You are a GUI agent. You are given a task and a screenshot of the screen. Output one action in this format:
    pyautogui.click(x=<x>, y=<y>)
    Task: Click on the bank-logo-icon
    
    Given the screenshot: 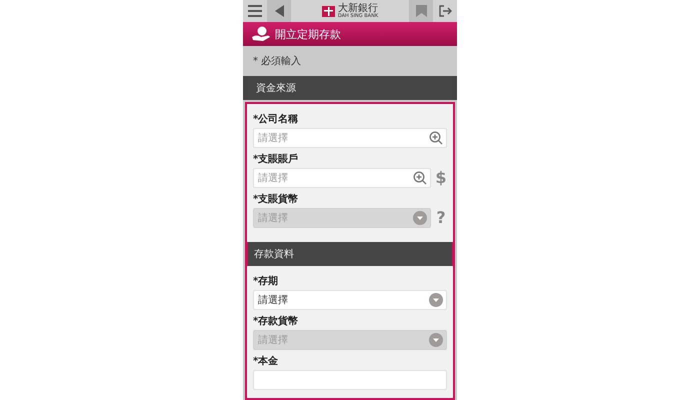 What is the action you would take?
    pyautogui.click(x=328, y=11)
    